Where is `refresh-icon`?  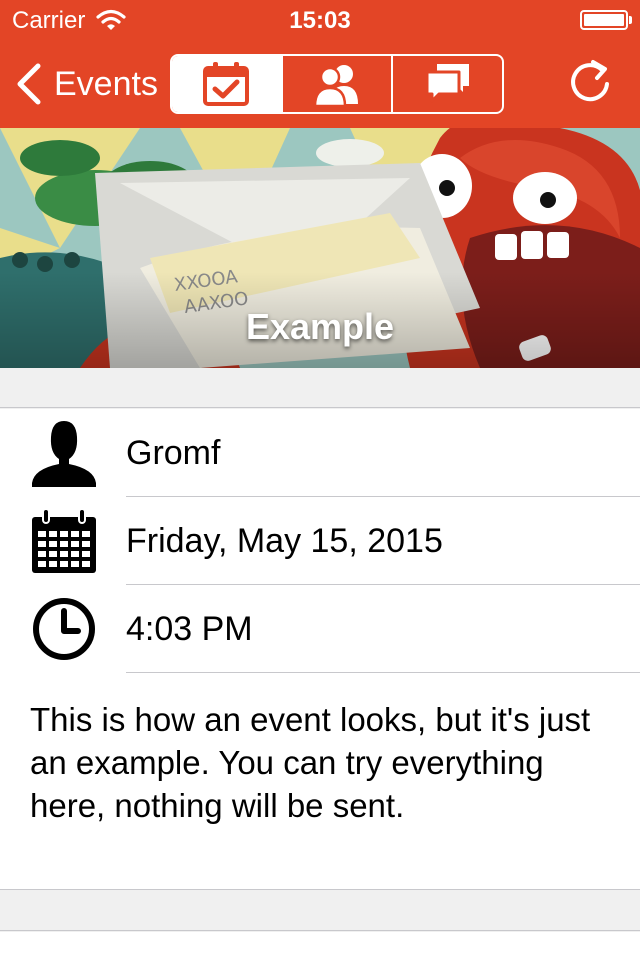
refresh-icon is located at coordinates (590, 83).